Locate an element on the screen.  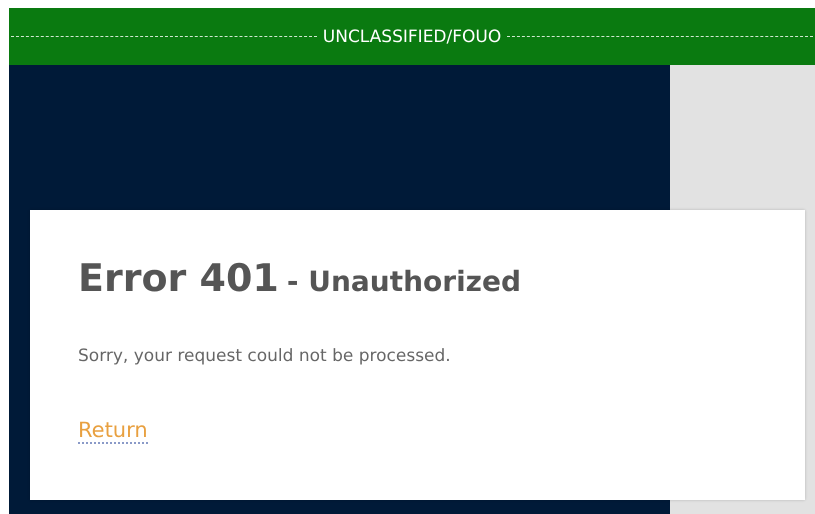
error-code: Error 401 is located at coordinates (178, 278).